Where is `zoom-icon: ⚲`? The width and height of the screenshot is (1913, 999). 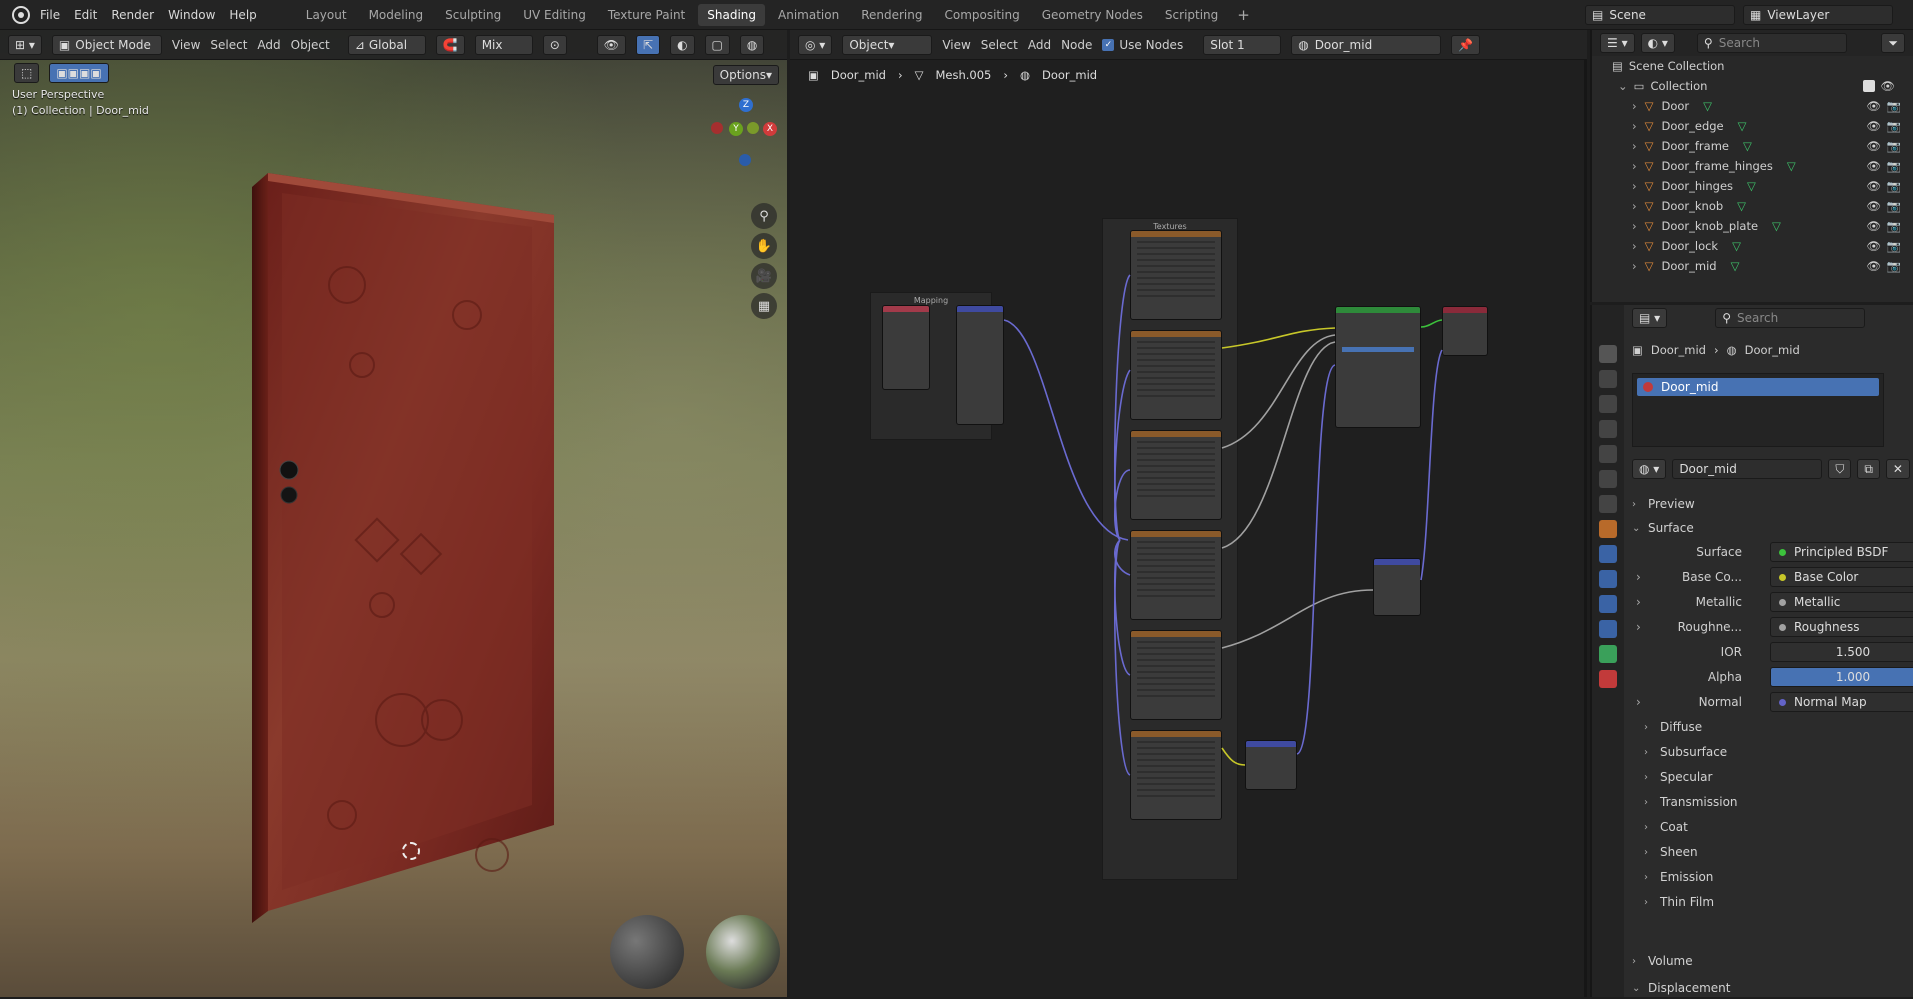
zoom-icon: ⚲ is located at coordinates (764, 216).